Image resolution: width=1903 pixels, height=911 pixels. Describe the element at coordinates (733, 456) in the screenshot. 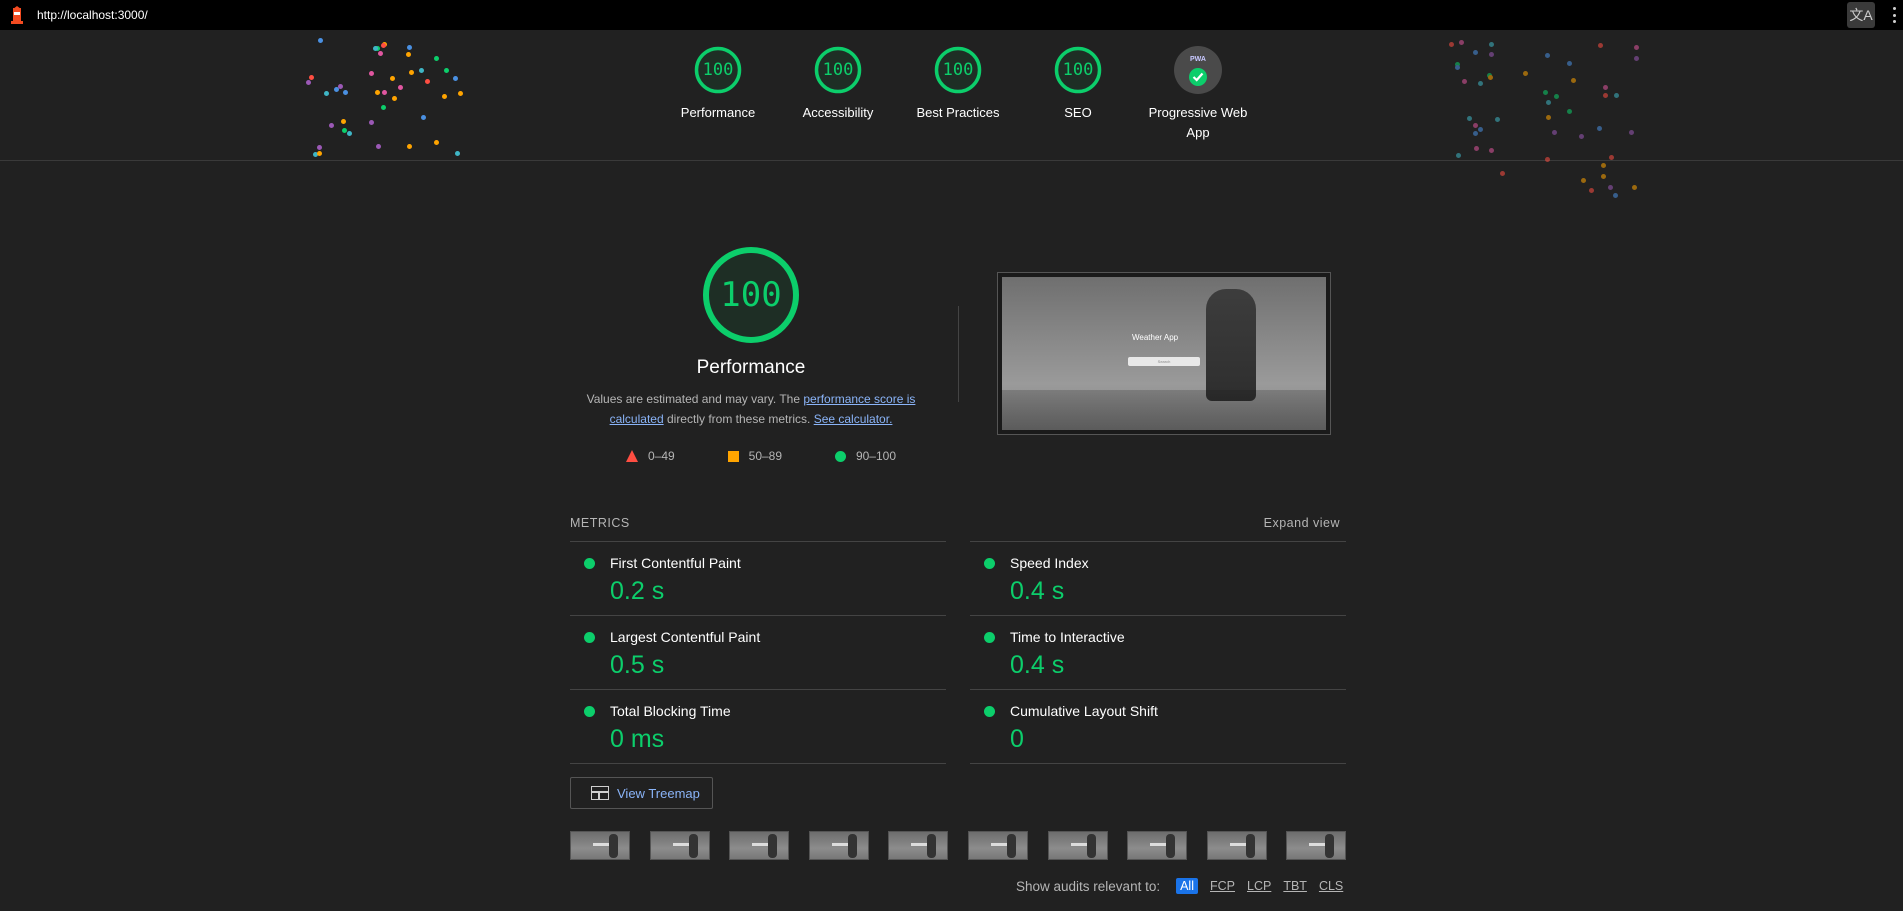

I see `square-icon` at that location.